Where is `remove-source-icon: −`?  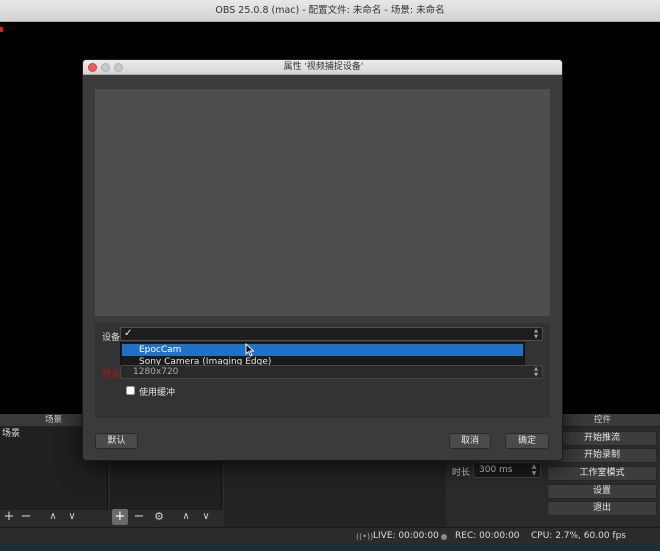 remove-source-icon: − is located at coordinates (139, 517).